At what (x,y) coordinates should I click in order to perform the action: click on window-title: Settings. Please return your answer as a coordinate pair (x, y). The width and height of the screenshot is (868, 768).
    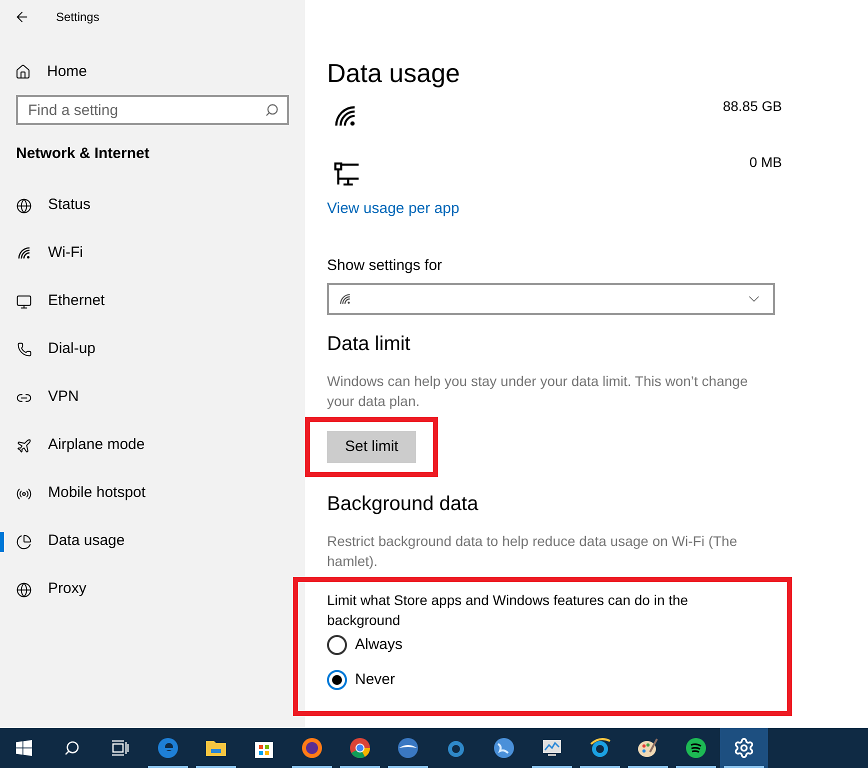
    Looking at the image, I should click on (78, 17).